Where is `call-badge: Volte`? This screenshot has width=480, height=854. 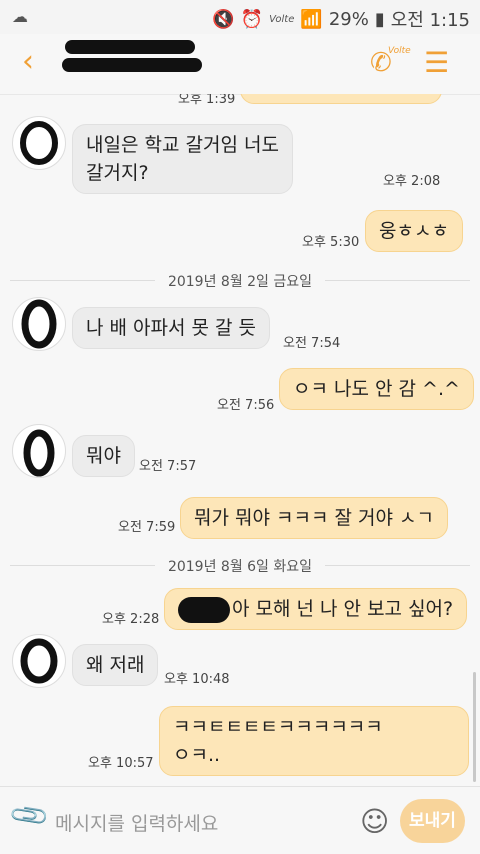 call-badge: Volte is located at coordinates (399, 51).